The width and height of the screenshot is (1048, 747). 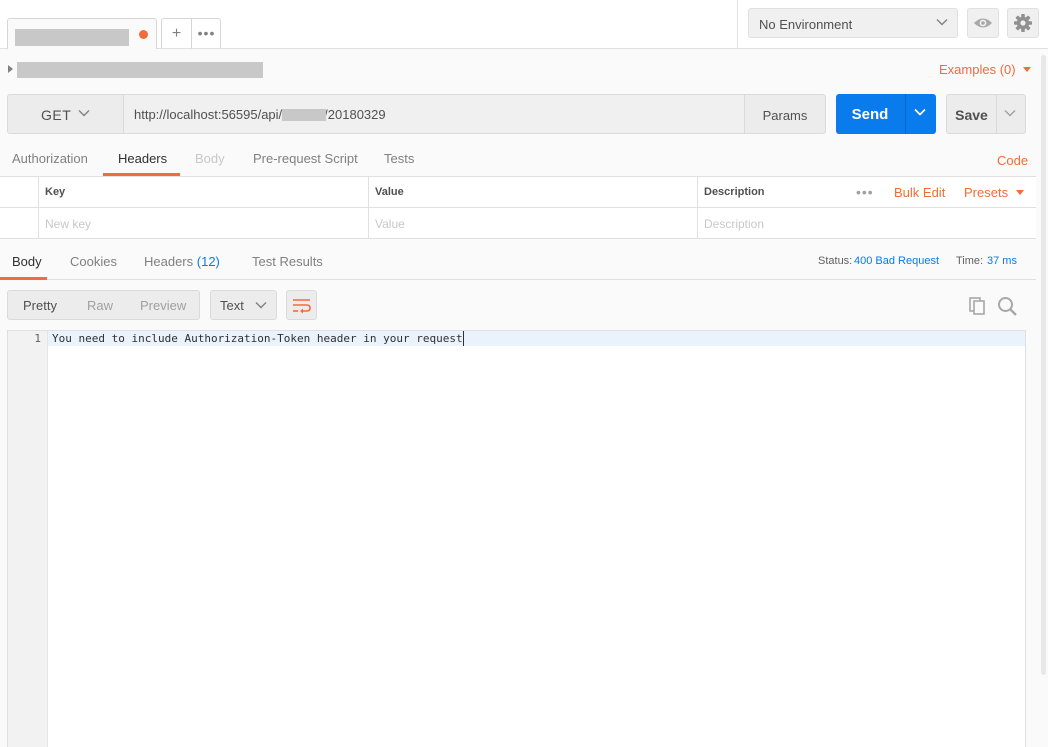 I want to click on format-select: Text, so click(x=243, y=305).